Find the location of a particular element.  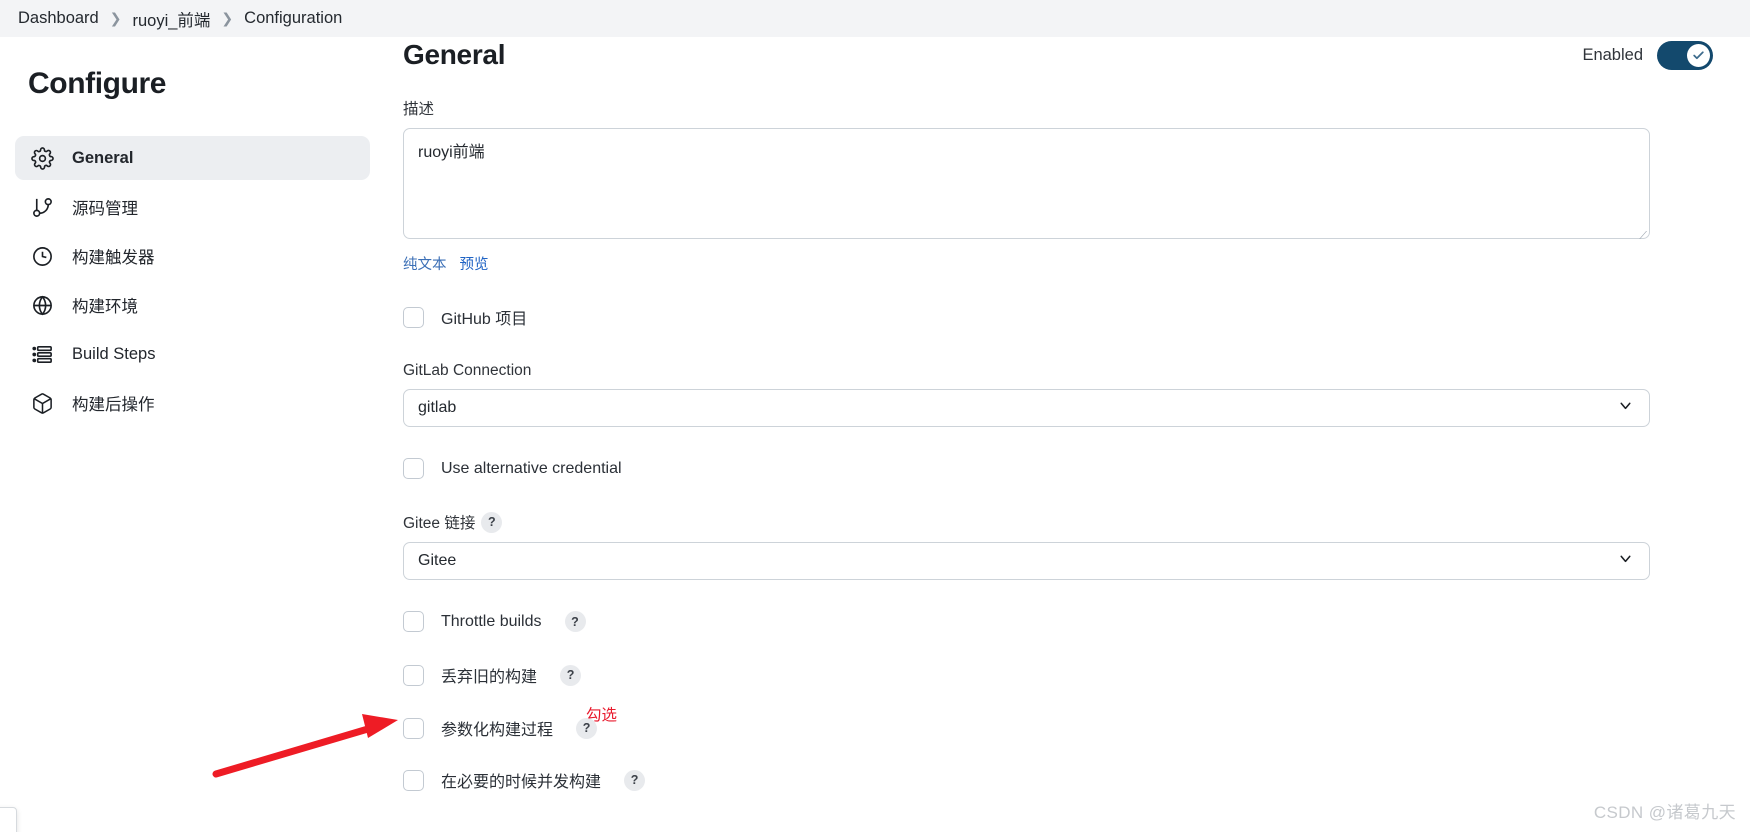

parameterized-build-label: 参数化构建过程 is located at coordinates (497, 730).